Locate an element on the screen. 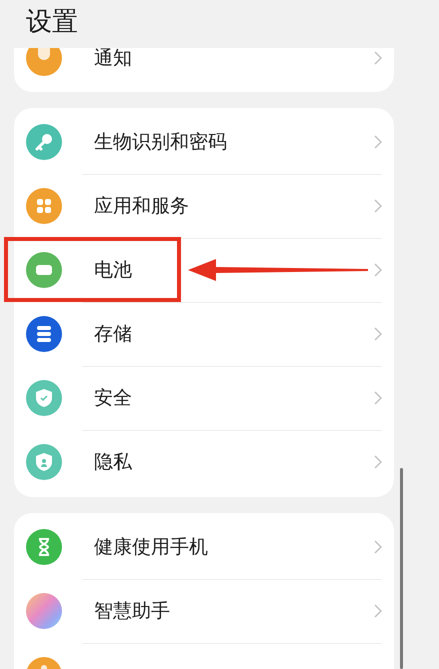 The image size is (439, 669). settings-item: 存储 is located at coordinates (204, 334).